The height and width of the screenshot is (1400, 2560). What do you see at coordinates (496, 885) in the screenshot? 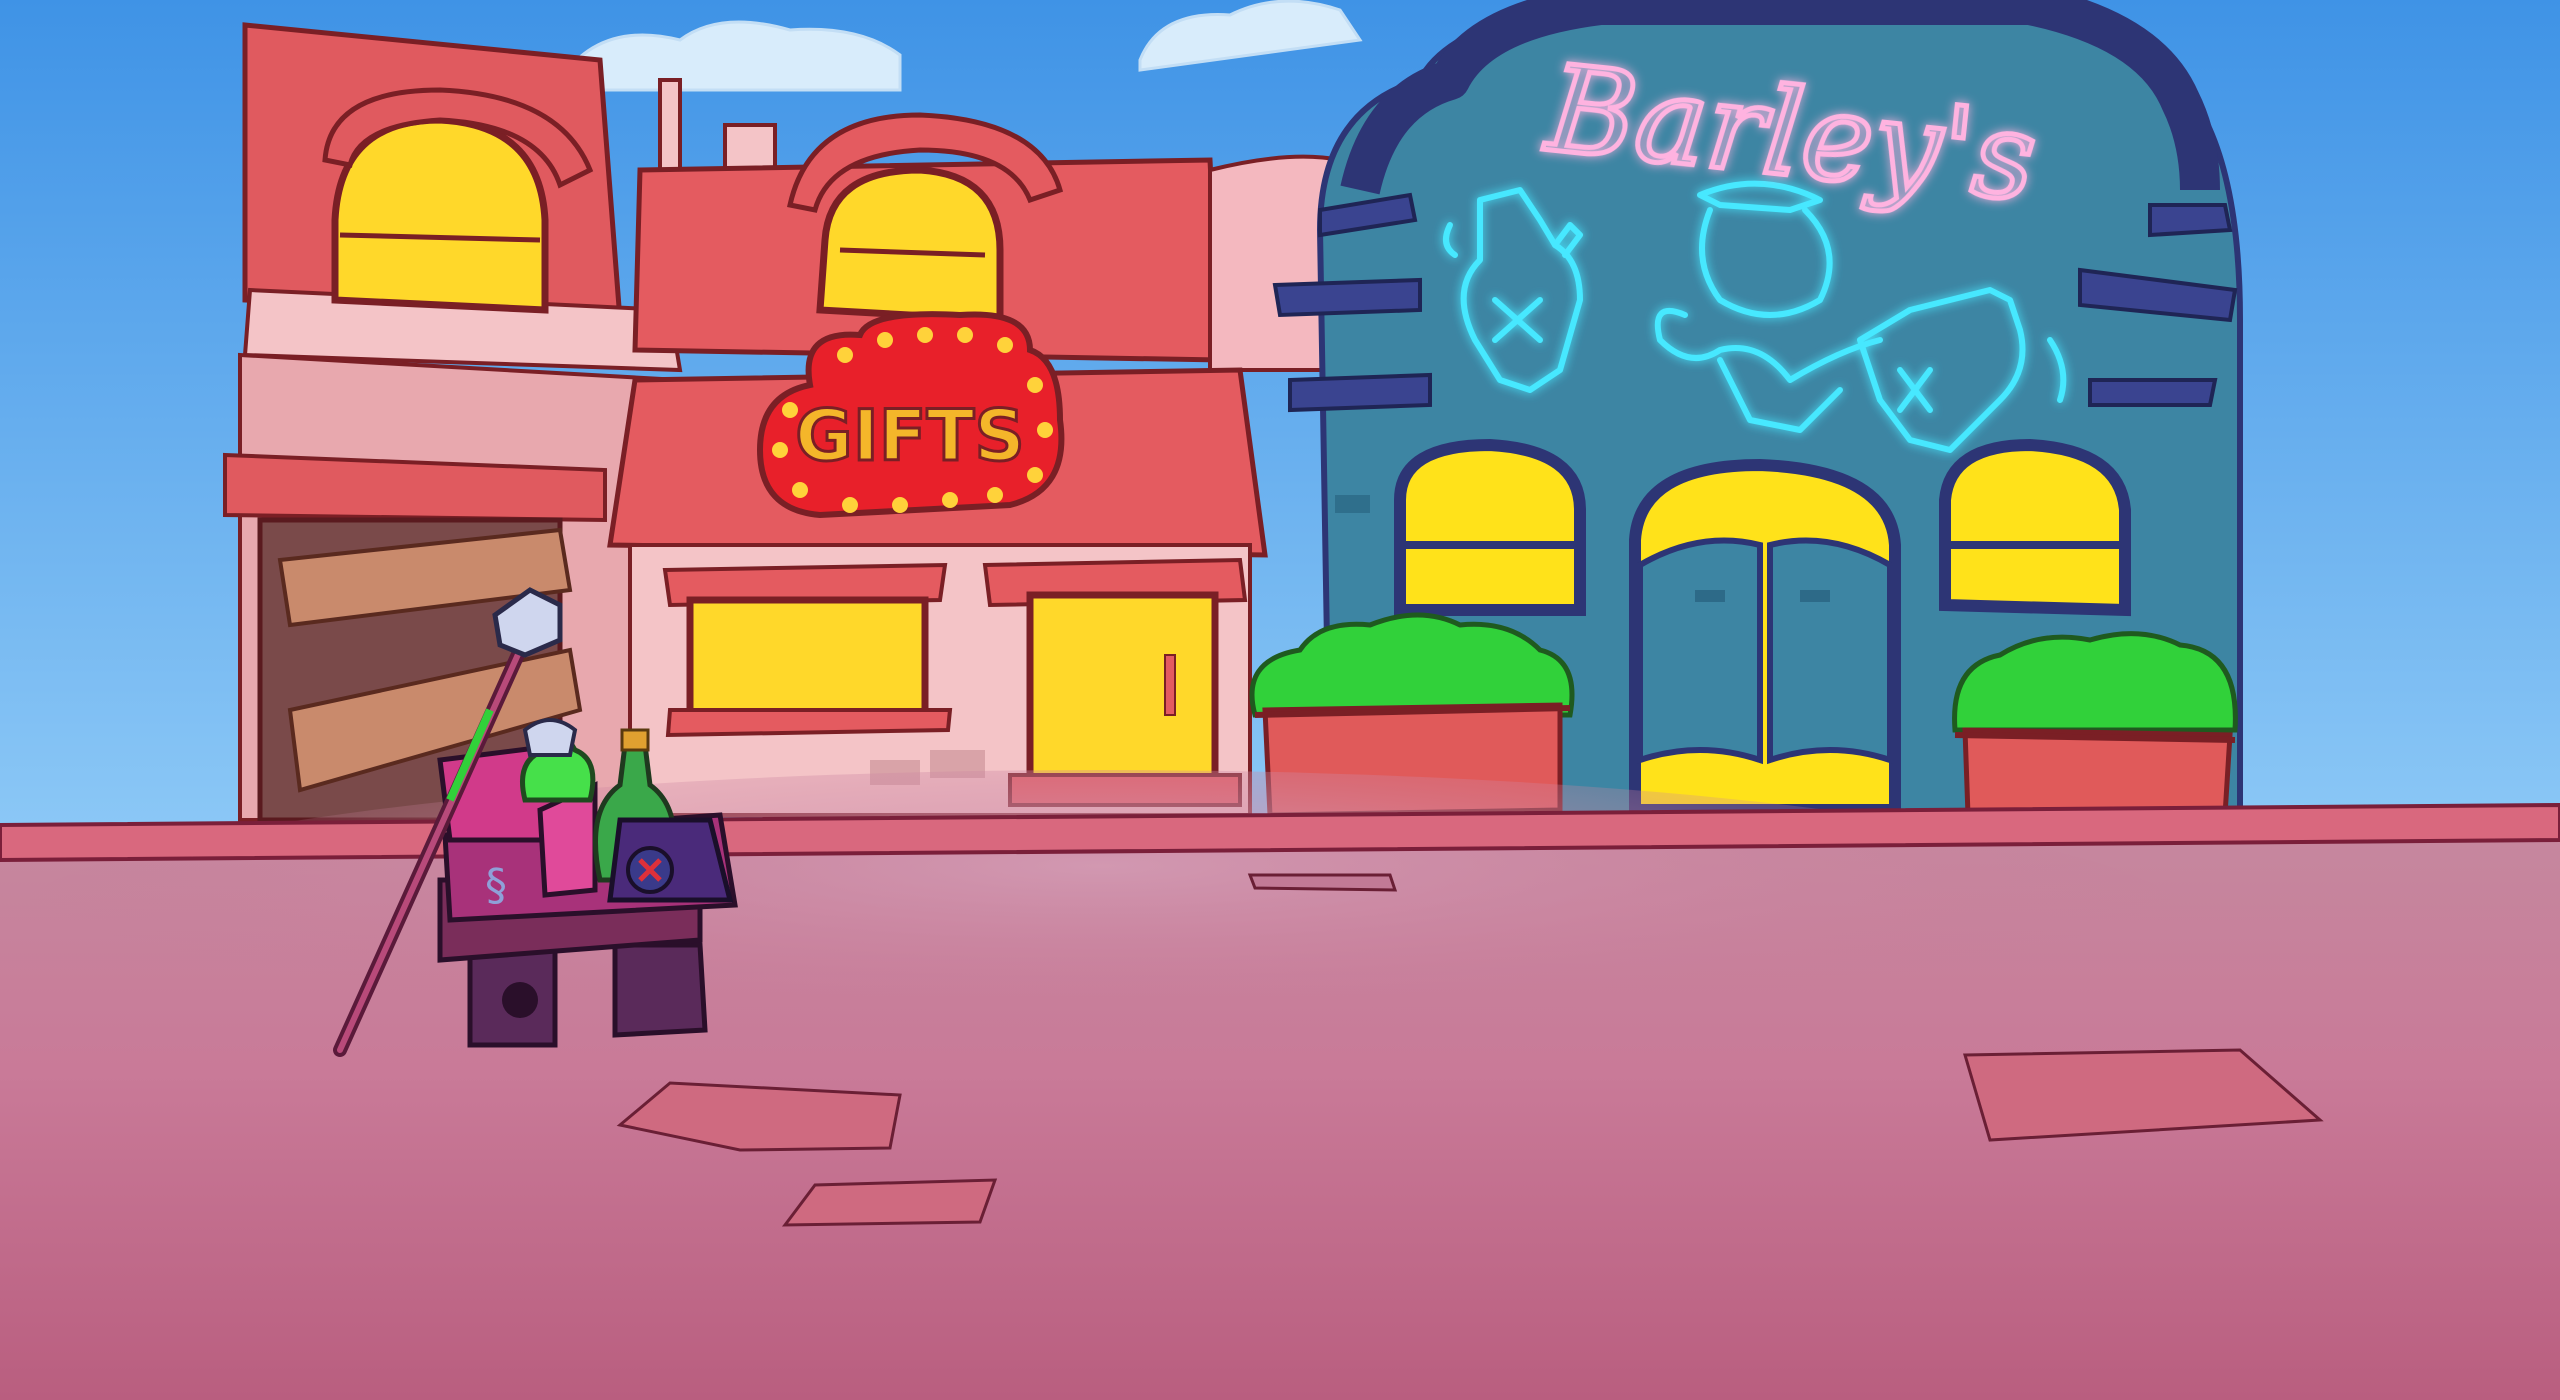
I see `stall-emblem: §` at bounding box center [496, 885].